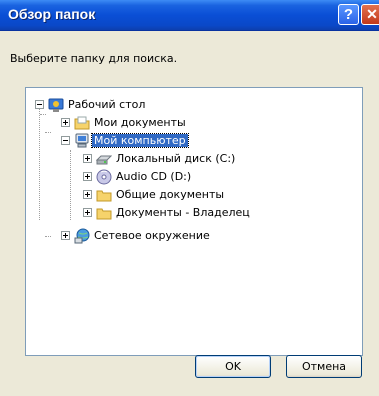 The width and height of the screenshot is (379, 396). What do you see at coordinates (140, 122) in the screenshot?
I see `tree-item-label: Мои документы` at bounding box center [140, 122].